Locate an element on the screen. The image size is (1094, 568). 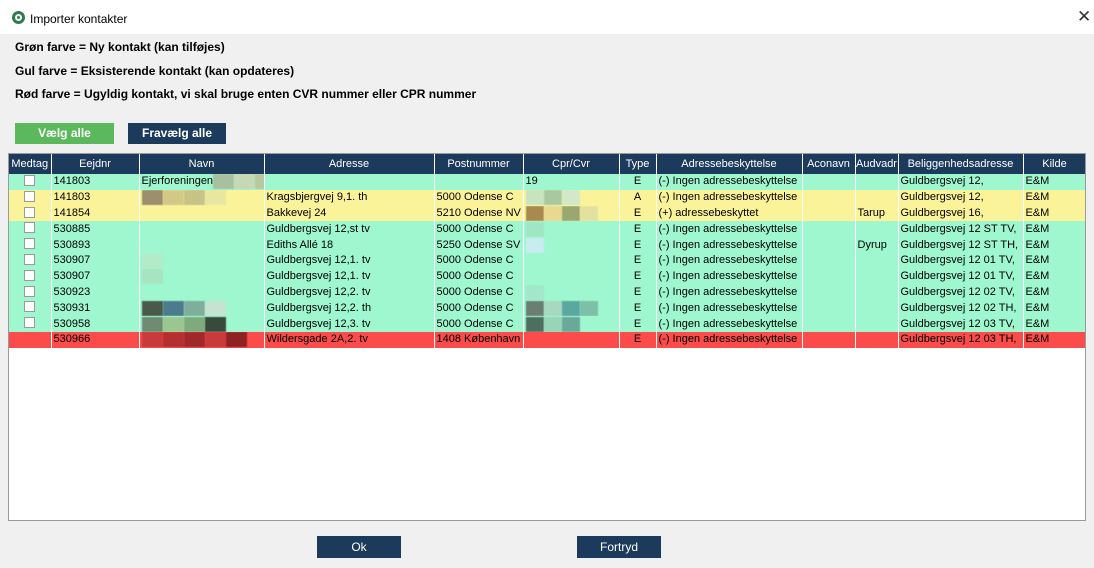
column-header: Medtag is located at coordinates (30, 164).